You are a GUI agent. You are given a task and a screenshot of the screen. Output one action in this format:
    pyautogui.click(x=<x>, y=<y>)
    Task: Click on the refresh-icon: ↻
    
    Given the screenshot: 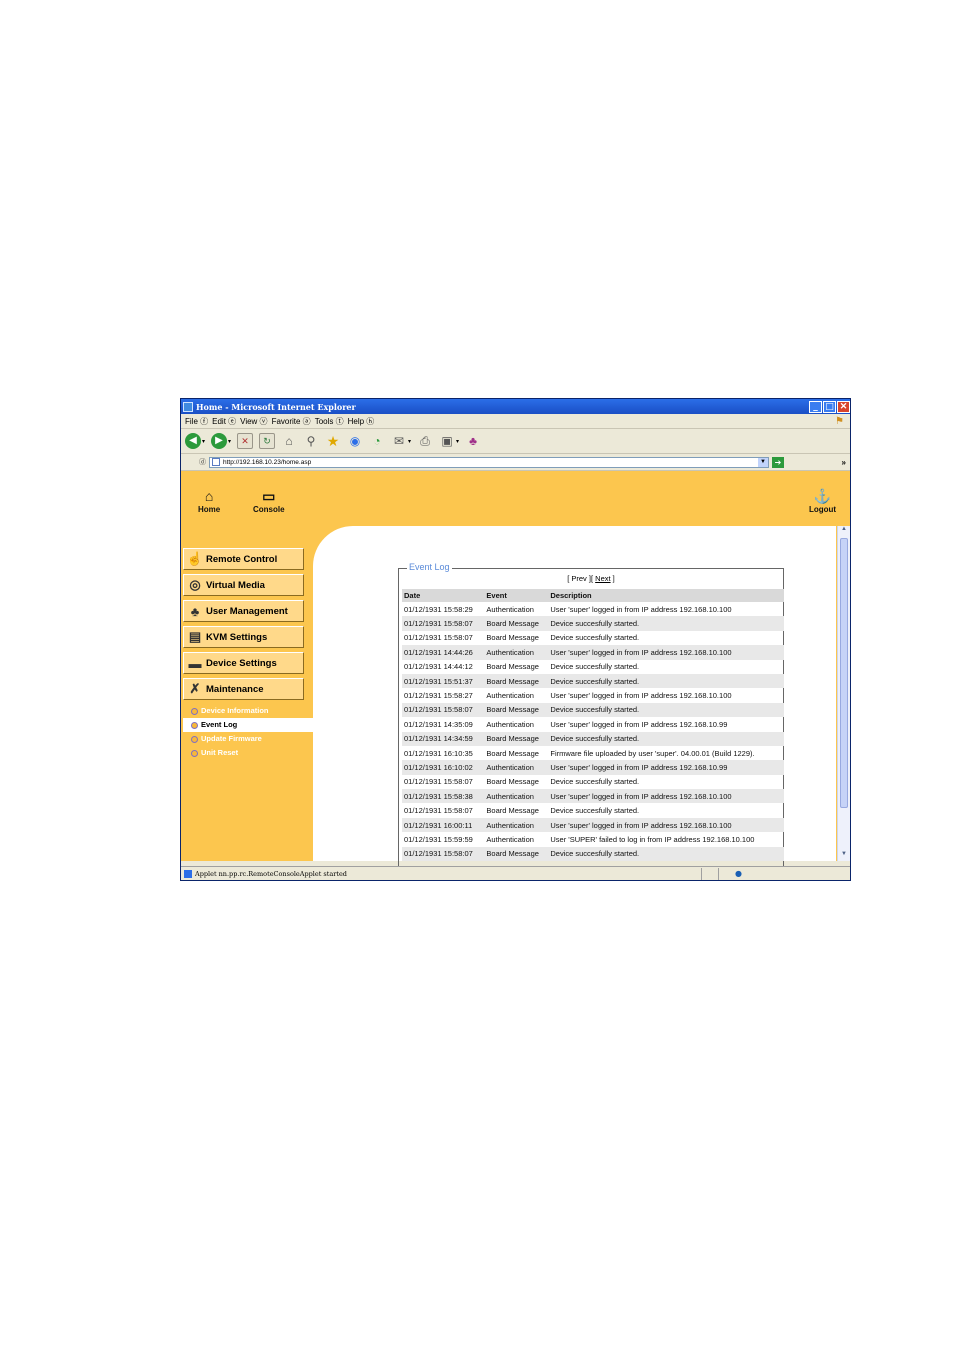 What is the action you would take?
    pyautogui.click(x=267, y=441)
    